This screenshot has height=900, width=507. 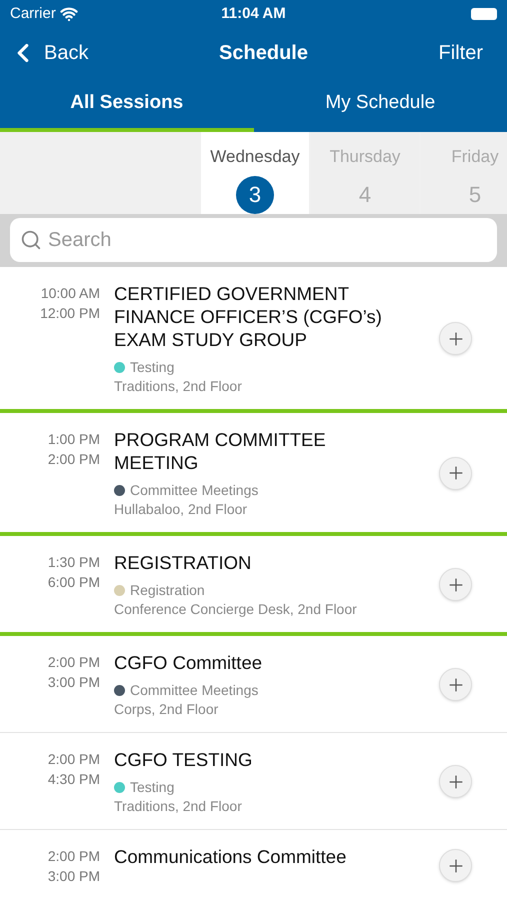 I want to click on session-title: REGISTRATION, so click(x=183, y=562).